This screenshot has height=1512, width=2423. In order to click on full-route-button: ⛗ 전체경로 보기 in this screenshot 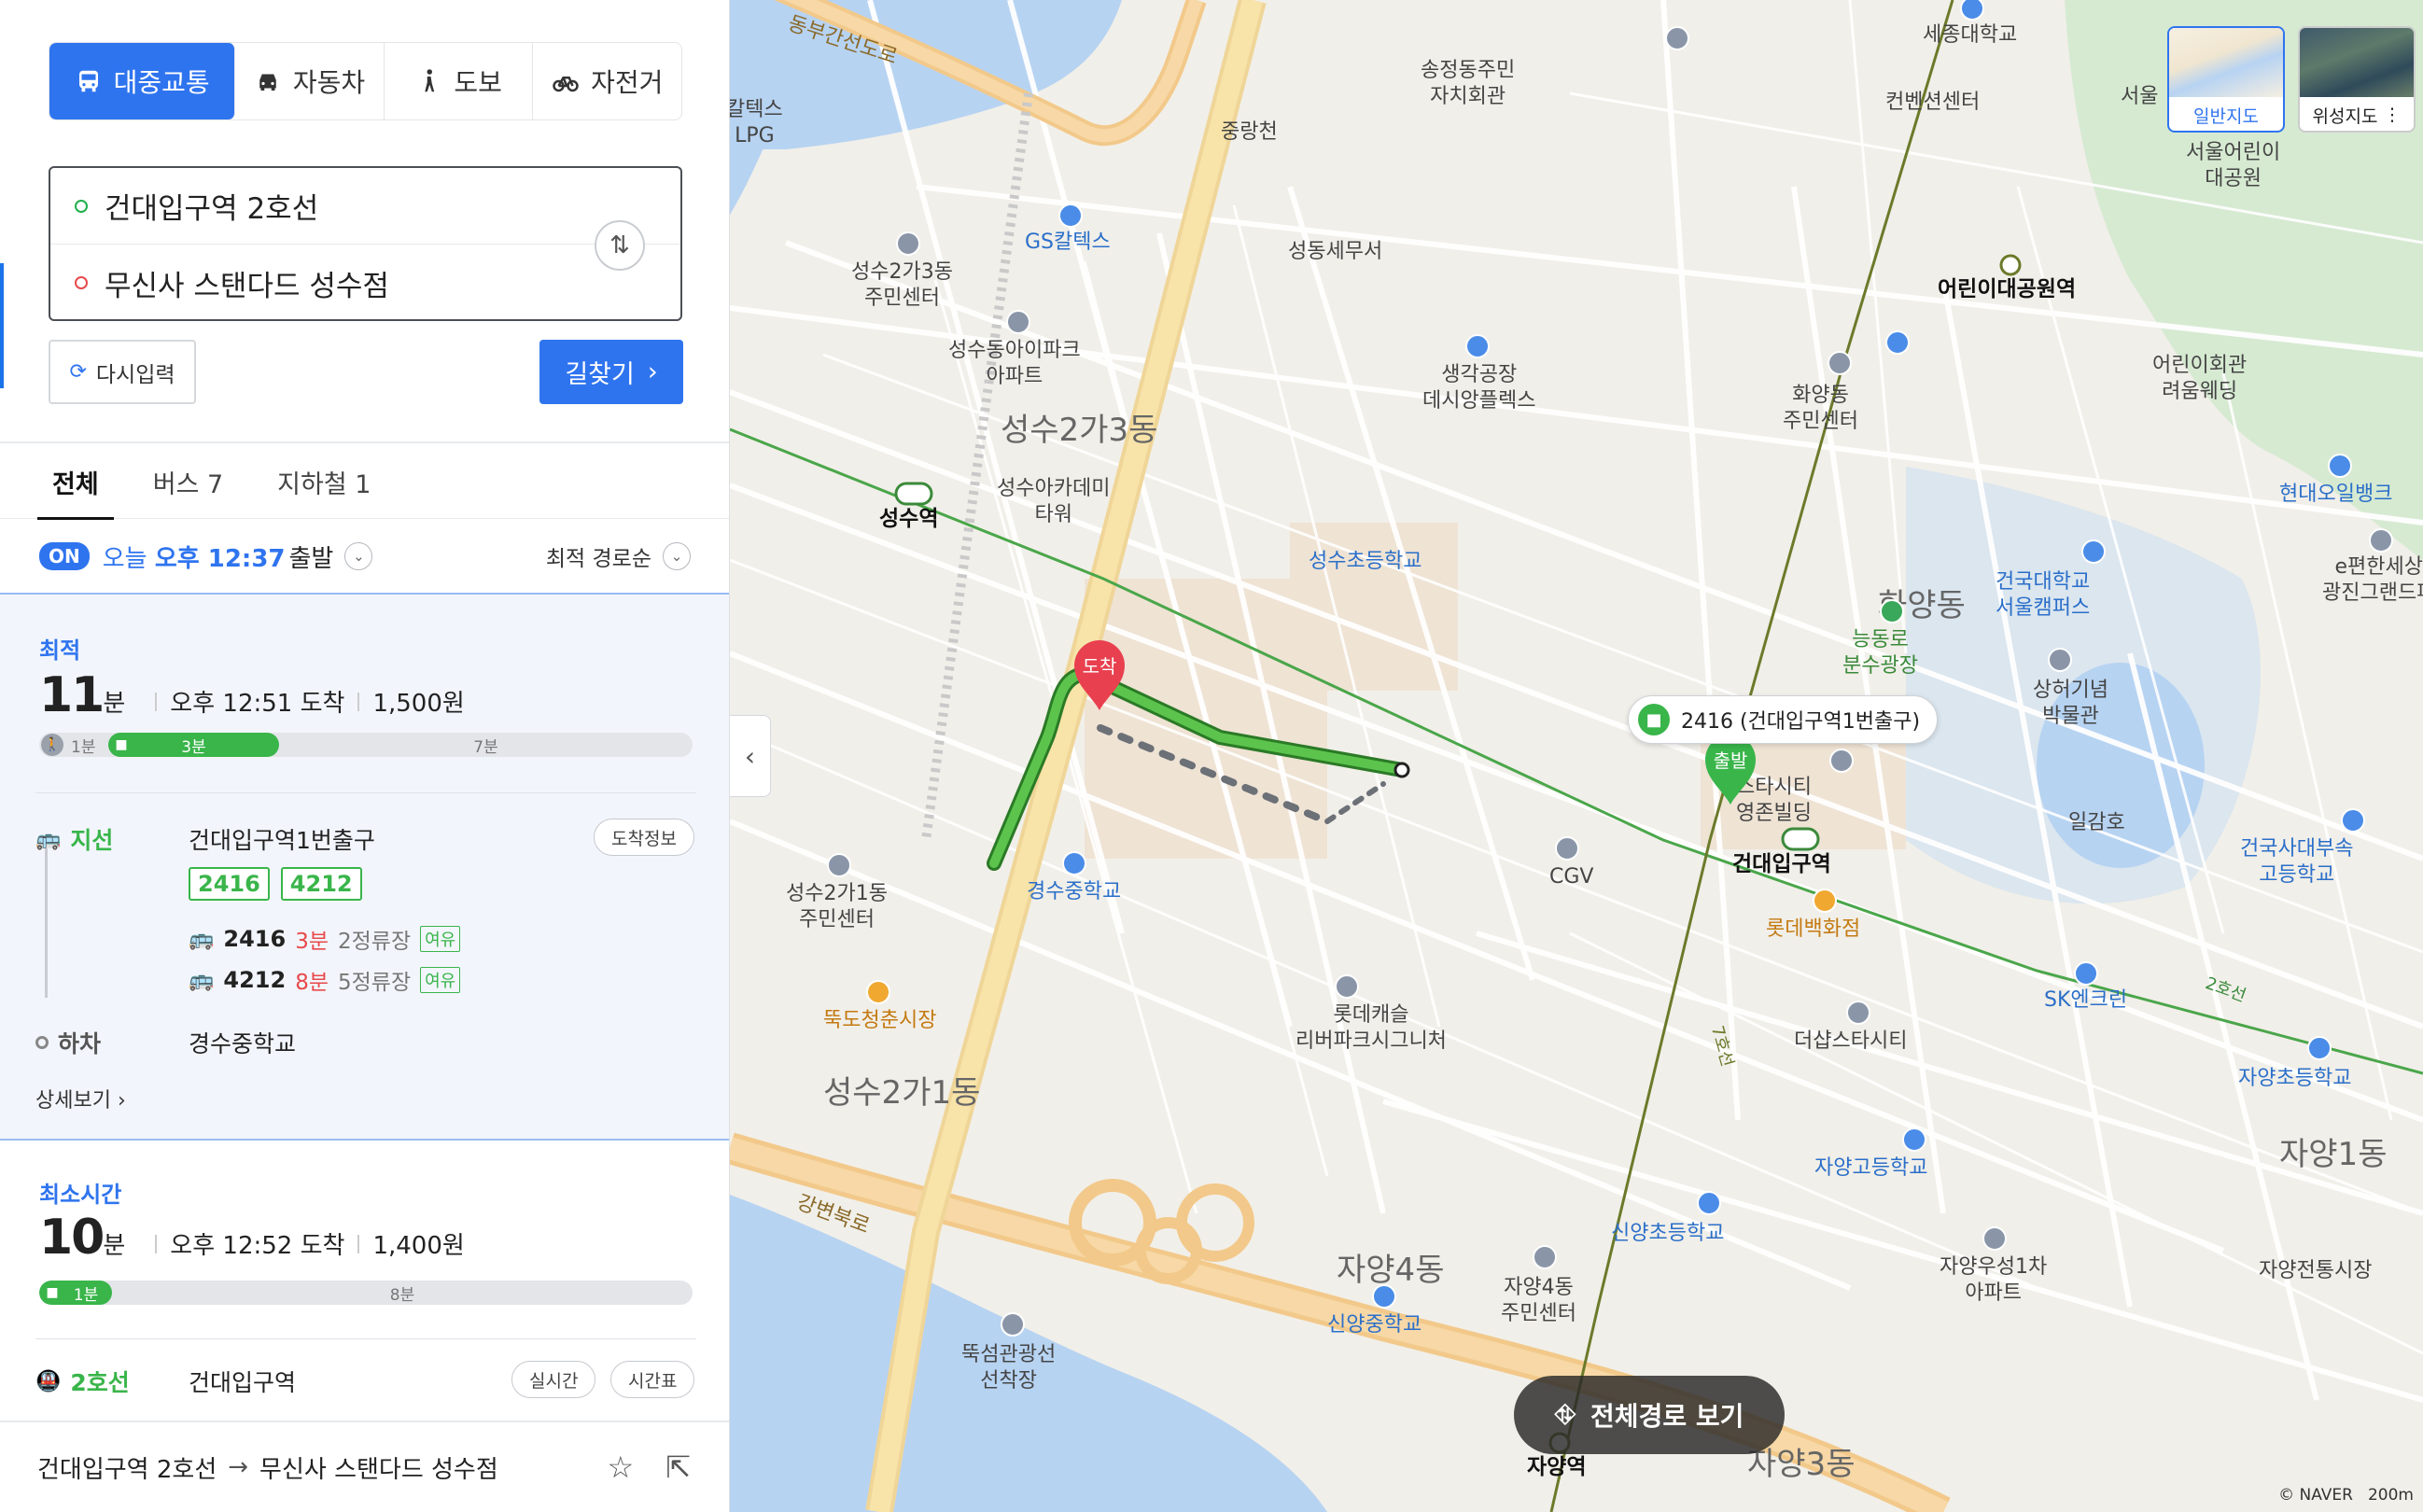, I will do `click(1650, 1415)`.